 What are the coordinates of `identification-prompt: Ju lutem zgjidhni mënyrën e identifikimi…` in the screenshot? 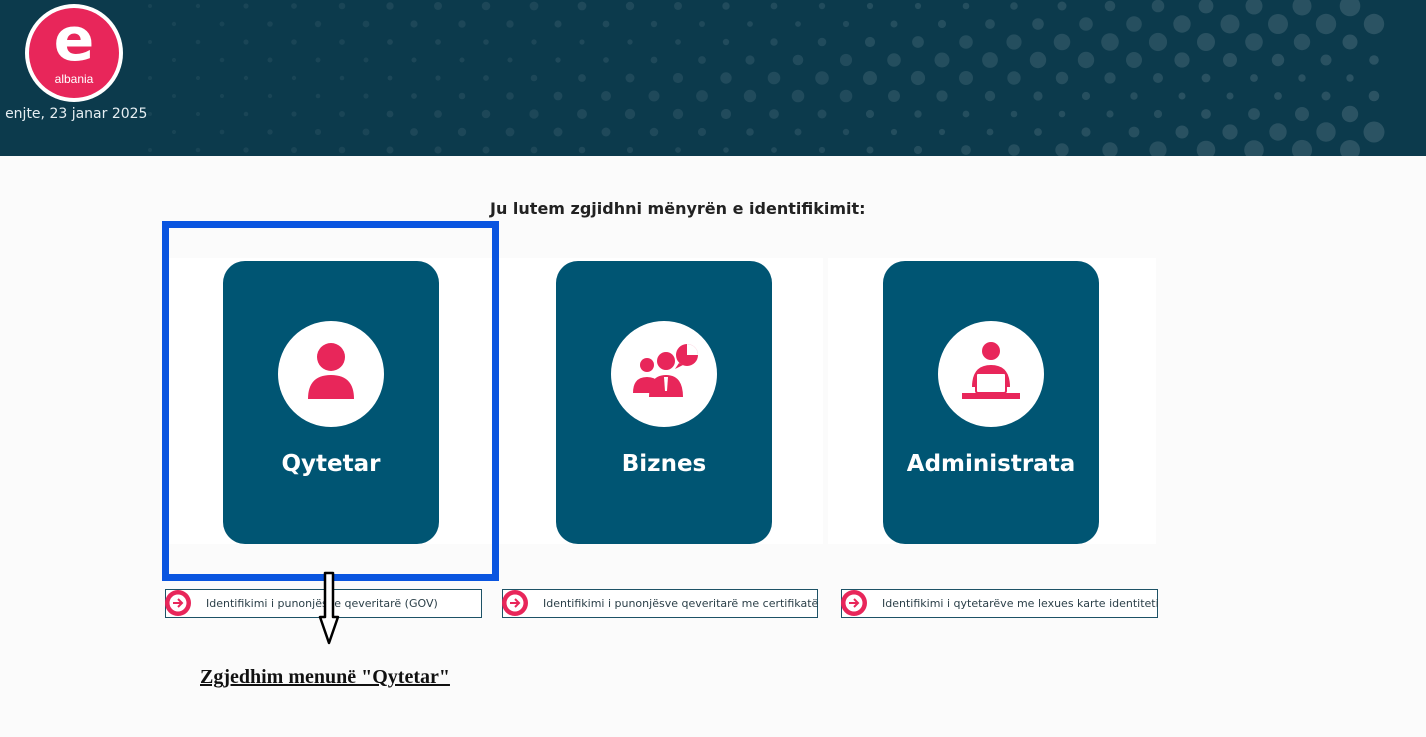 It's located at (678, 208).